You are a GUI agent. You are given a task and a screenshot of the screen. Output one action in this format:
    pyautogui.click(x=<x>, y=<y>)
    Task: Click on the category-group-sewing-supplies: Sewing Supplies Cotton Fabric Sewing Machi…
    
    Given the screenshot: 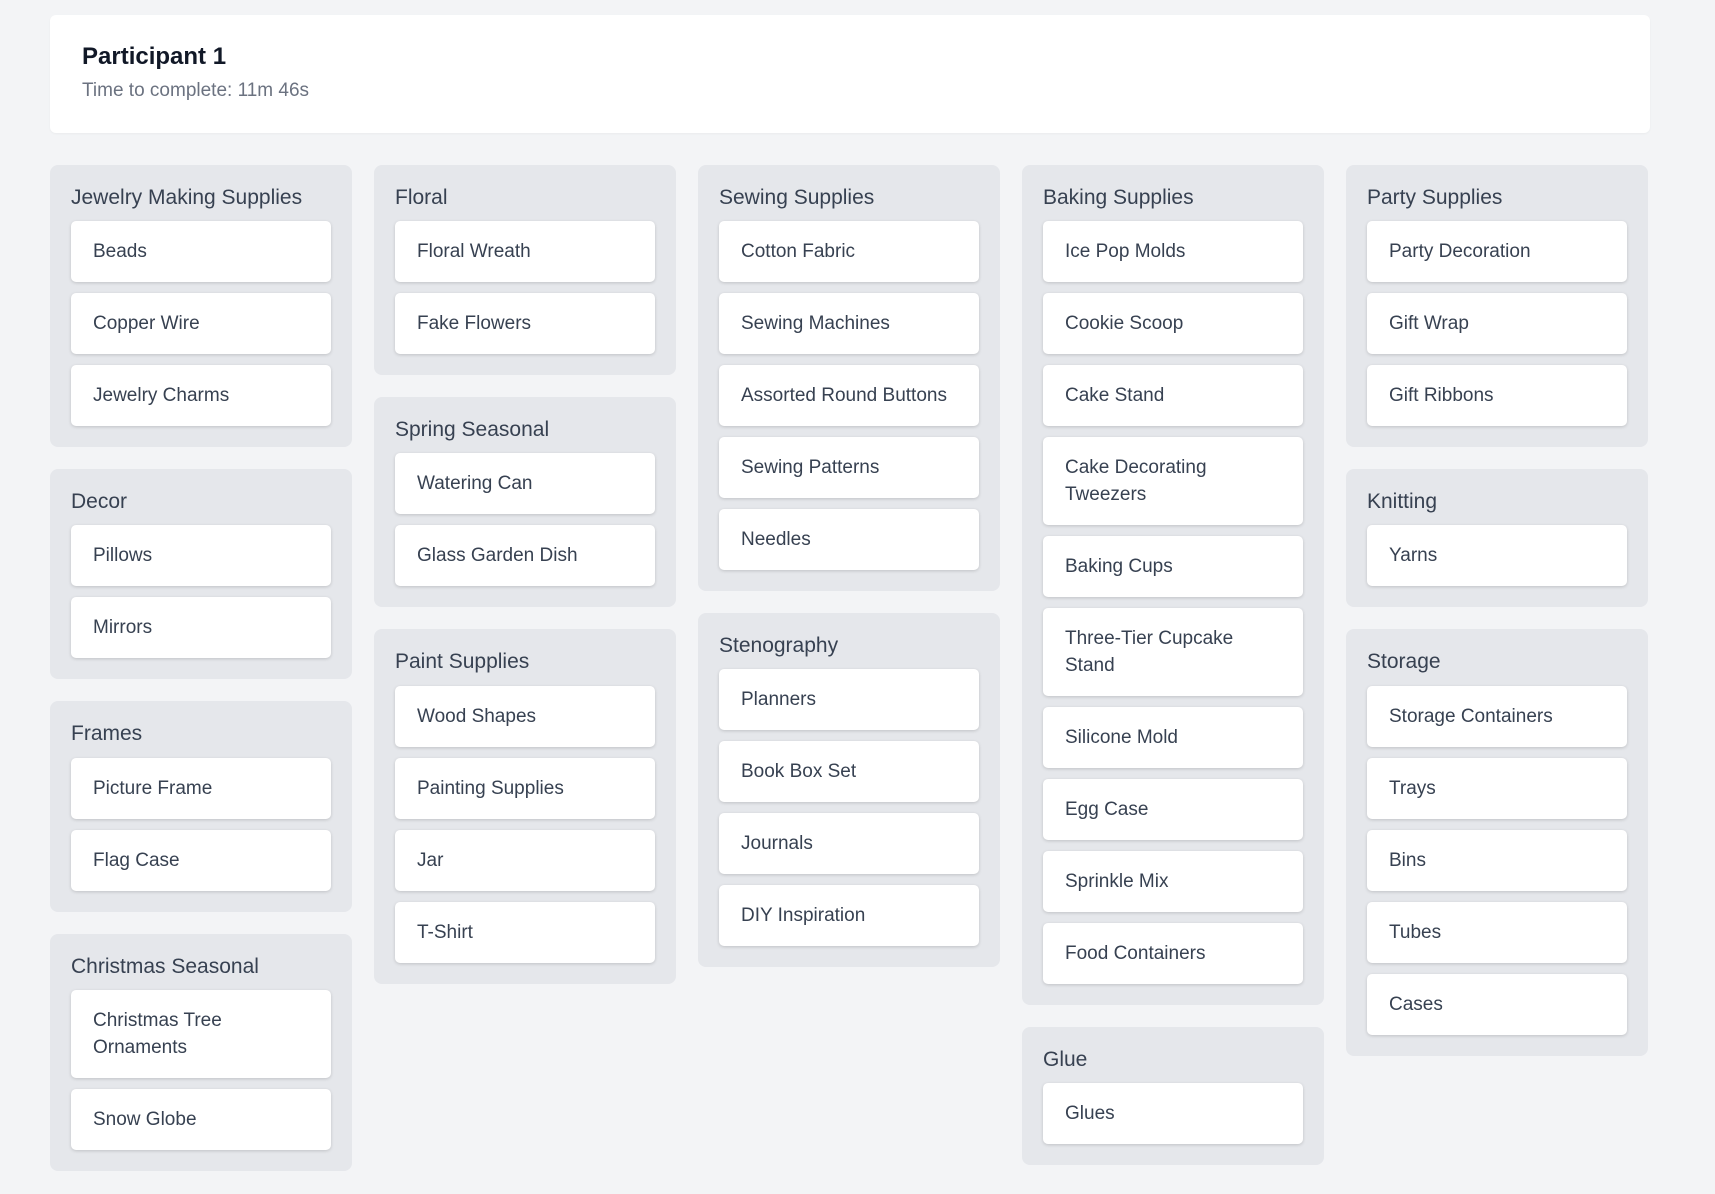 What is the action you would take?
    pyautogui.click(x=849, y=378)
    